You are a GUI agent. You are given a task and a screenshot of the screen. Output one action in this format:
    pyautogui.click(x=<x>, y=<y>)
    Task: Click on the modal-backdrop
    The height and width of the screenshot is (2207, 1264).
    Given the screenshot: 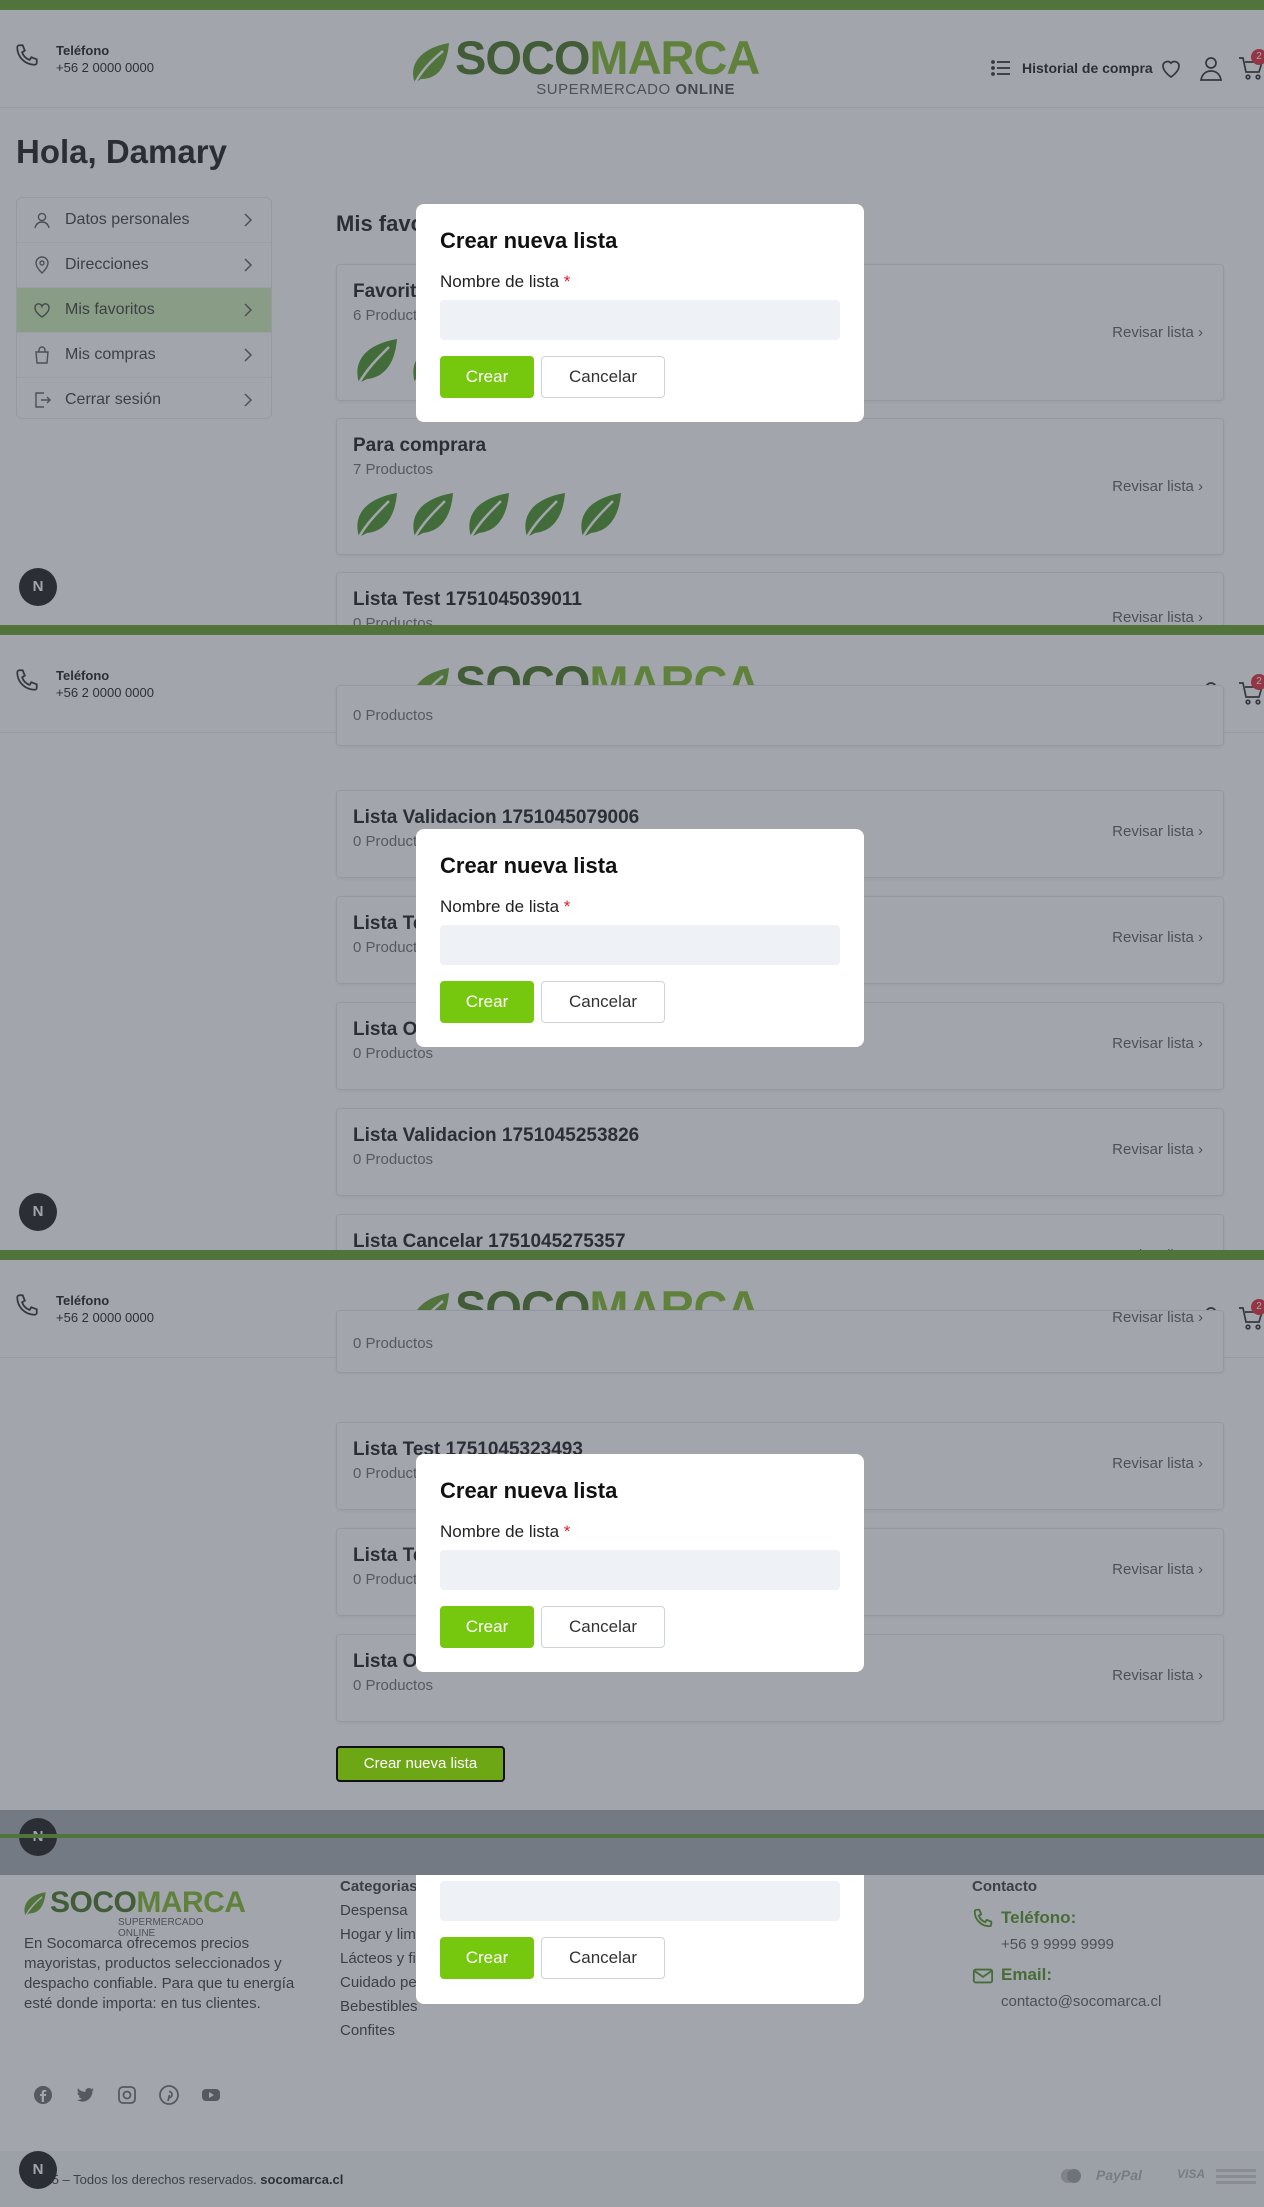 What is the action you would take?
    pyautogui.click(x=632, y=1842)
    